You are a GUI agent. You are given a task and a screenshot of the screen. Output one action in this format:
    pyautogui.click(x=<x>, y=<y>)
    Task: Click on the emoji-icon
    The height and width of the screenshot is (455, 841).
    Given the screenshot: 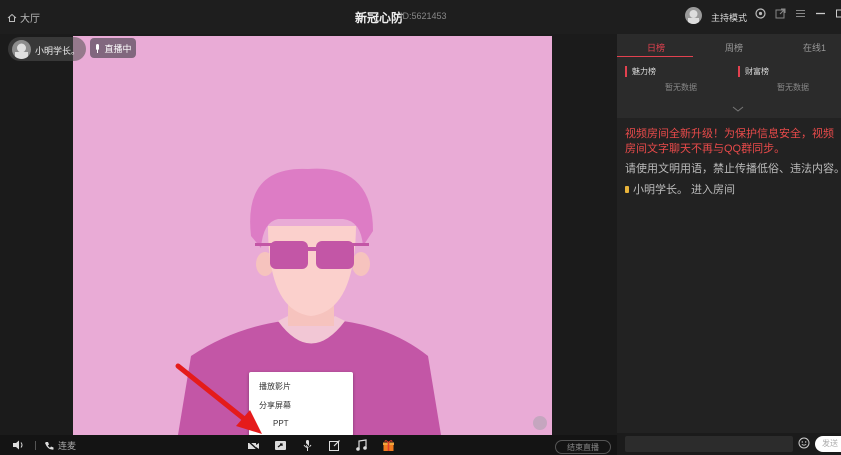 What is the action you would take?
    pyautogui.click(x=804, y=443)
    